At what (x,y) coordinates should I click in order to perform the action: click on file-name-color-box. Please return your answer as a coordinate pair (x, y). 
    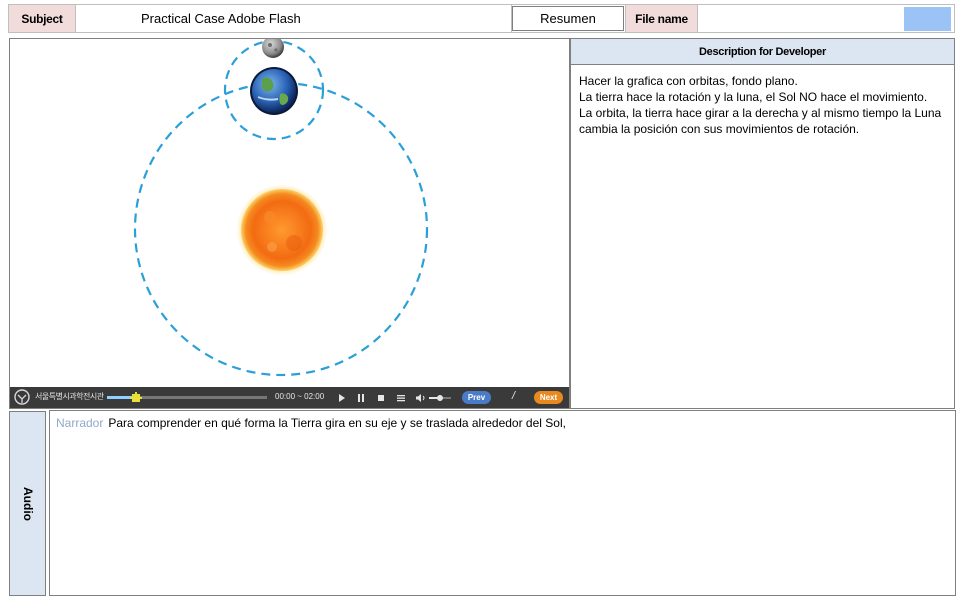
    Looking at the image, I should click on (927, 19).